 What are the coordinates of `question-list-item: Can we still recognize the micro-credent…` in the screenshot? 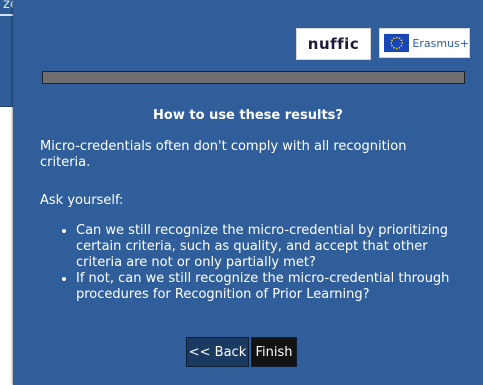 It's located at (269, 247).